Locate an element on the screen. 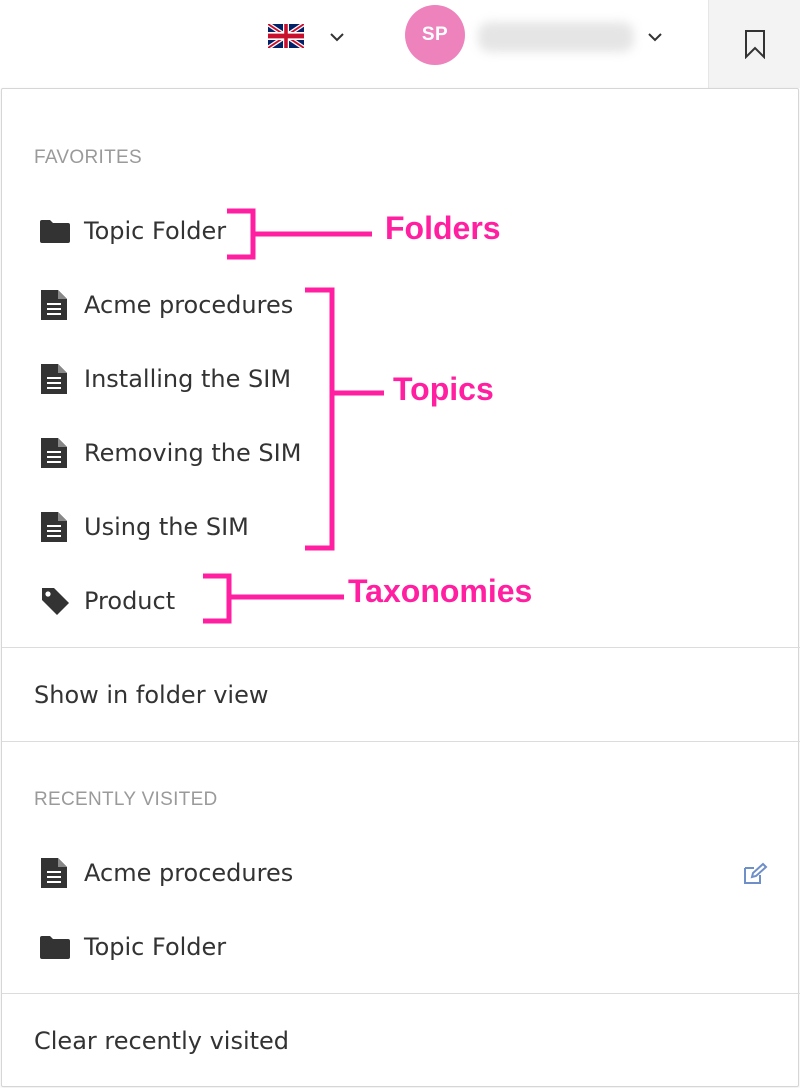 The width and height of the screenshot is (800, 1088). annotation-taxonomies: Taxonomies is located at coordinates (440, 591).